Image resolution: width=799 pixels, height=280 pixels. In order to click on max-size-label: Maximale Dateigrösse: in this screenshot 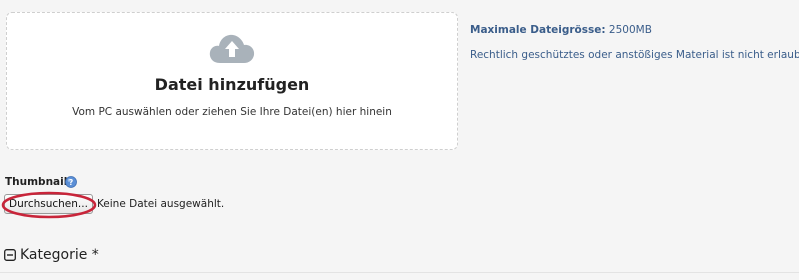, I will do `click(538, 30)`.